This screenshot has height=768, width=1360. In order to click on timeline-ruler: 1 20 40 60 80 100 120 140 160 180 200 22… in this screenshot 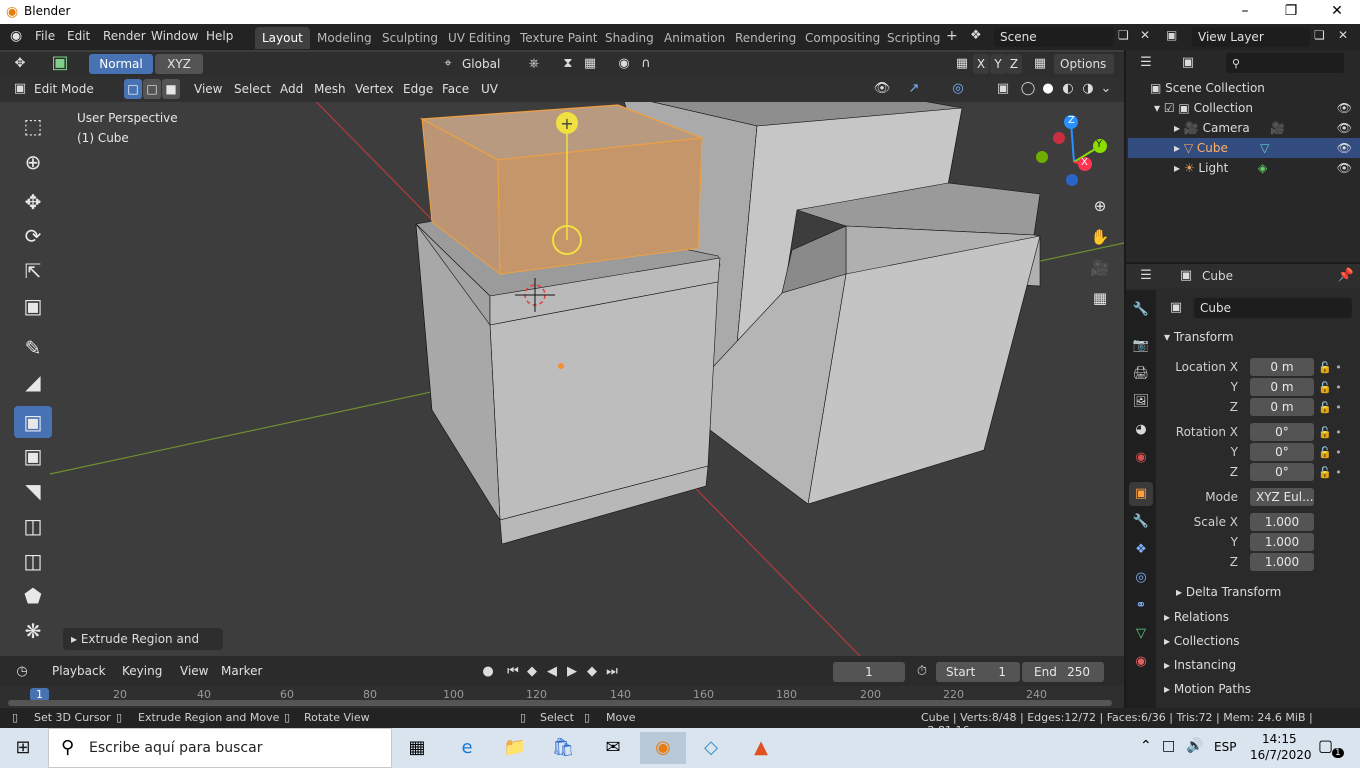, I will do `click(562, 697)`.